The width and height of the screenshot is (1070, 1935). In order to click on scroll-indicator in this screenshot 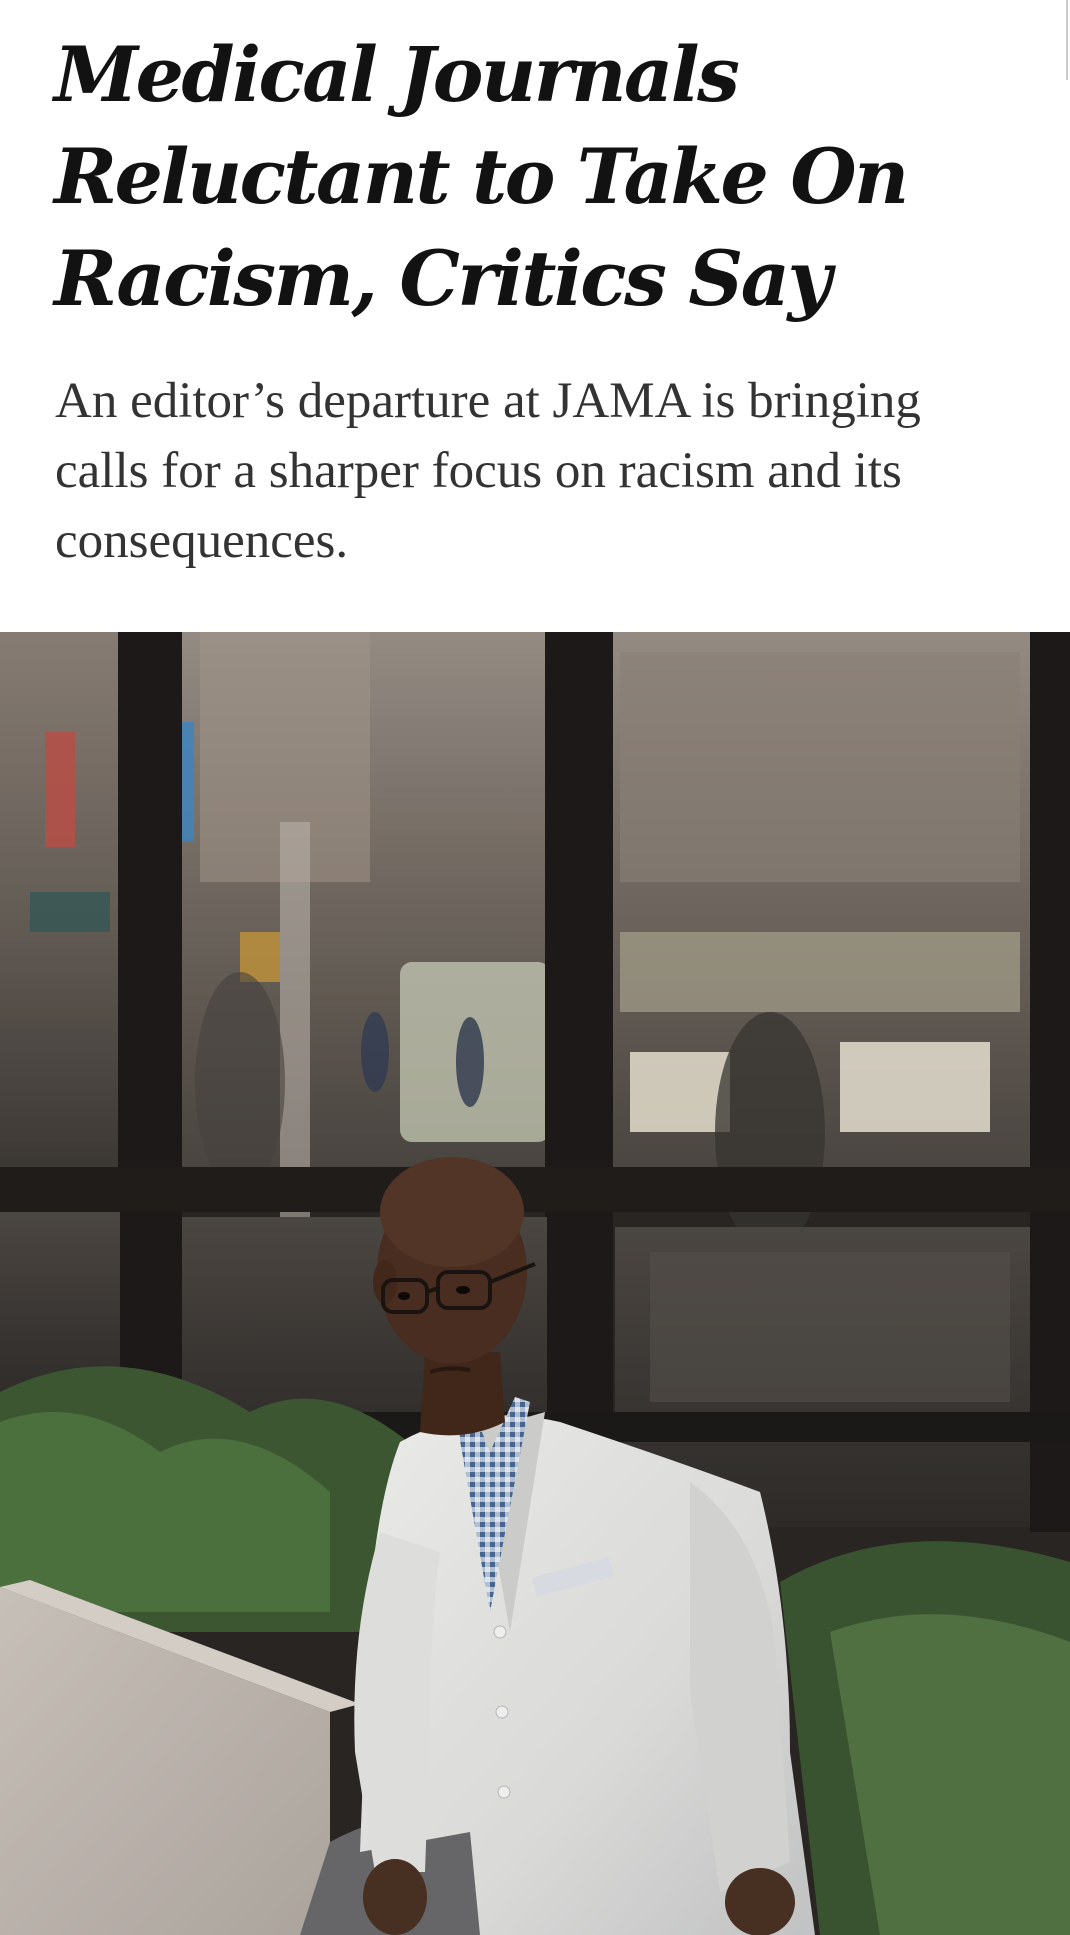, I will do `click(1067, 40)`.